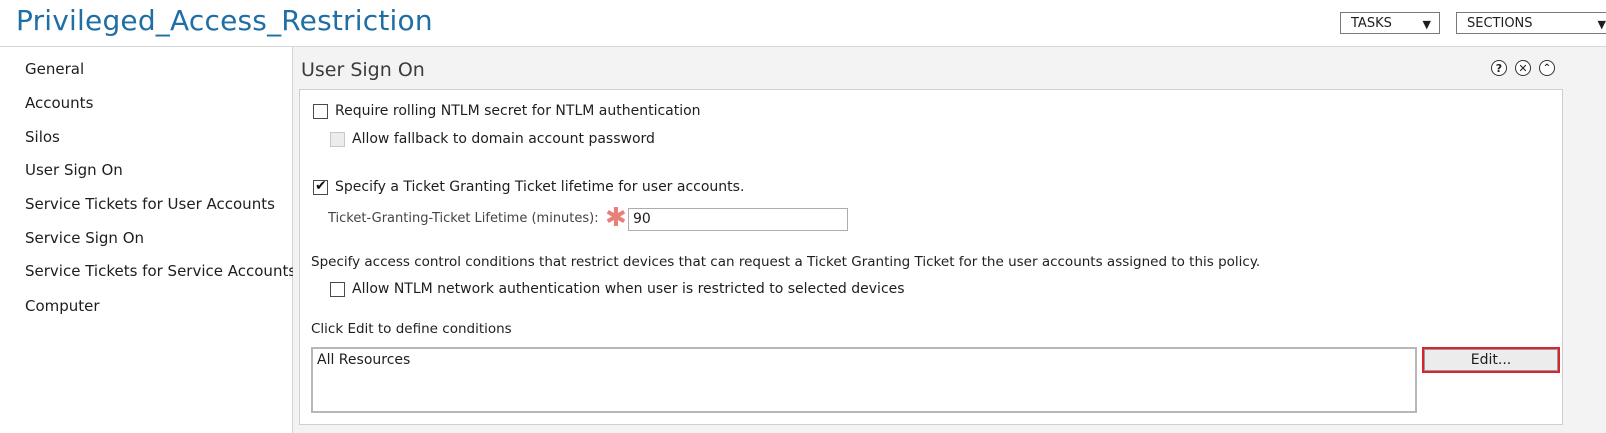 The height and width of the screenshot is (433, 1606). Describe the element at coordinates (54, 69) in the screenshot. I see `sidebar-item-general: General` at that location.